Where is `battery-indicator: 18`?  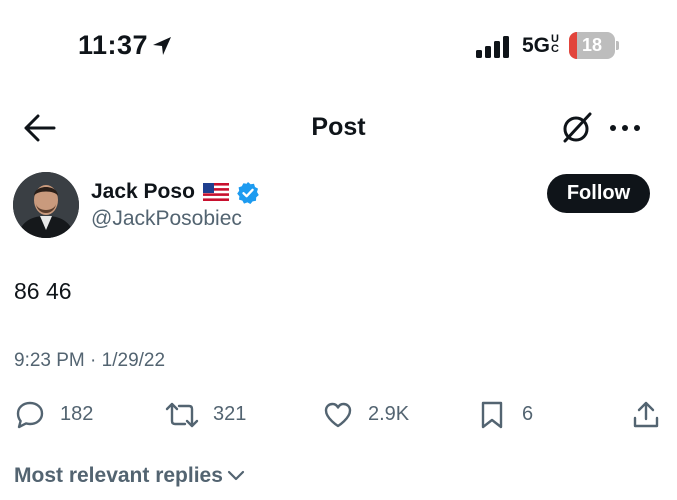
battery-indicator: 18 is located at coordinates (594, 45).